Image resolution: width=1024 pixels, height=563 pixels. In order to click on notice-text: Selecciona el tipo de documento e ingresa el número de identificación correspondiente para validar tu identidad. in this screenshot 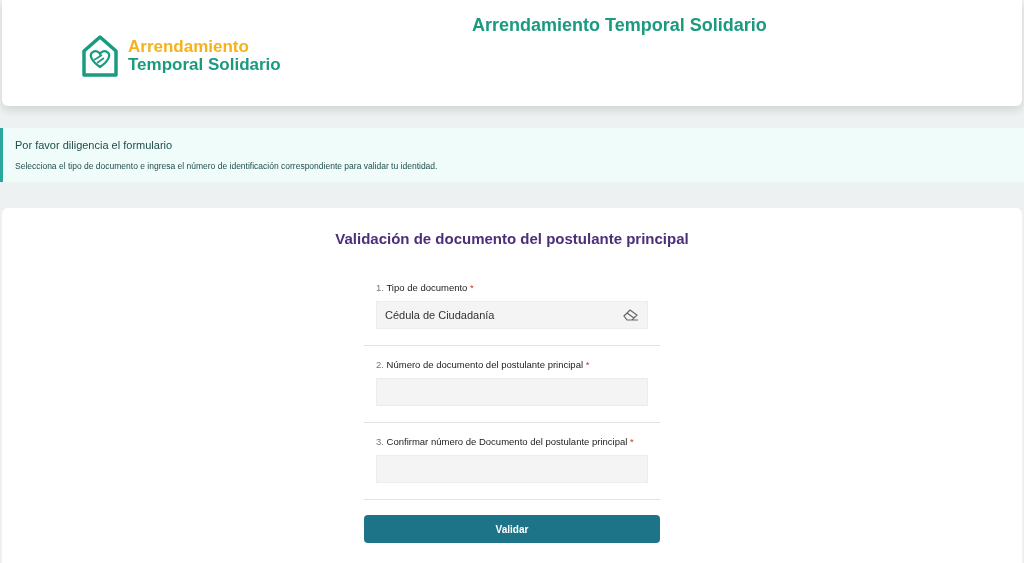, I will do `click(227, 166)`.